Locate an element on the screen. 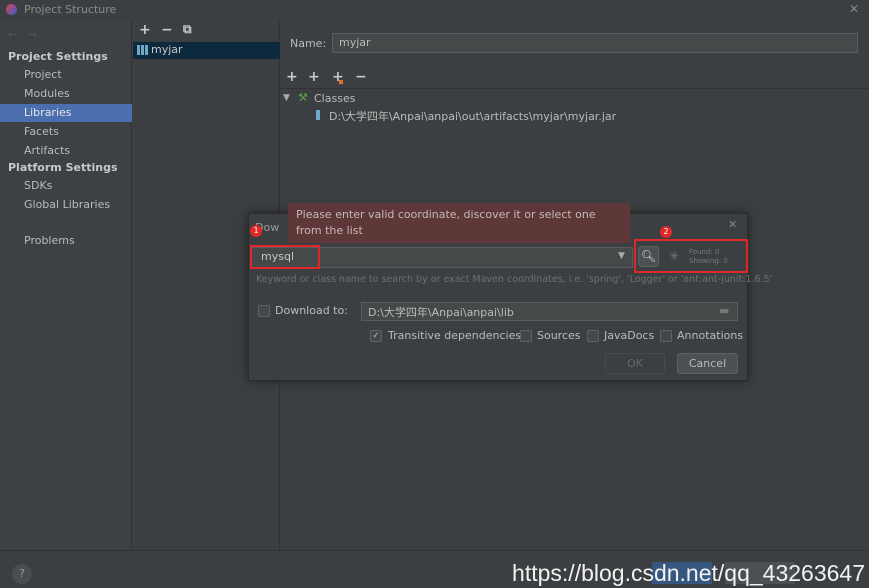 This screenshot has height=588, width=869. divider is located at coordinates (574, 88).